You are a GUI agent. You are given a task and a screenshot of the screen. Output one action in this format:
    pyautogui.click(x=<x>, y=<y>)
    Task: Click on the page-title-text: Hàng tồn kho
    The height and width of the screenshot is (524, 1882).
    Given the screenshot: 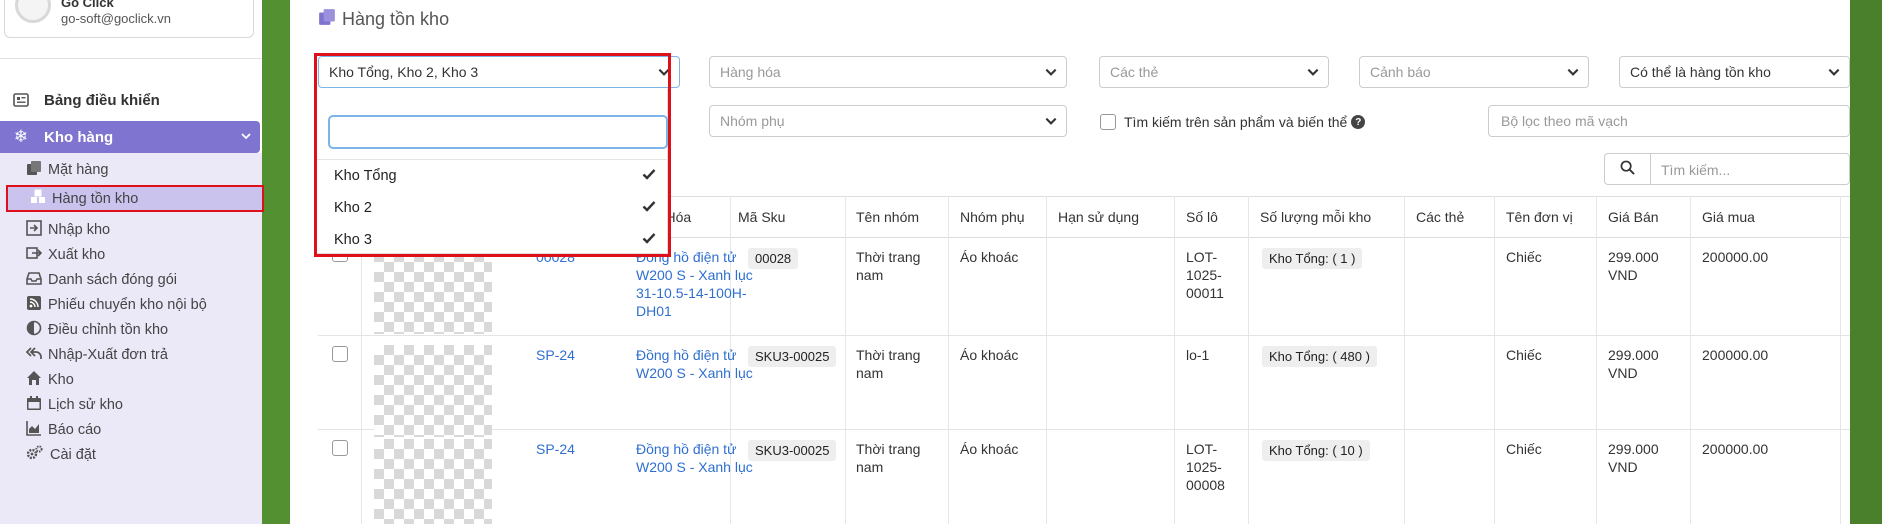 What is the action you would take?
    pyautogui.click(x=396, y=19)
    